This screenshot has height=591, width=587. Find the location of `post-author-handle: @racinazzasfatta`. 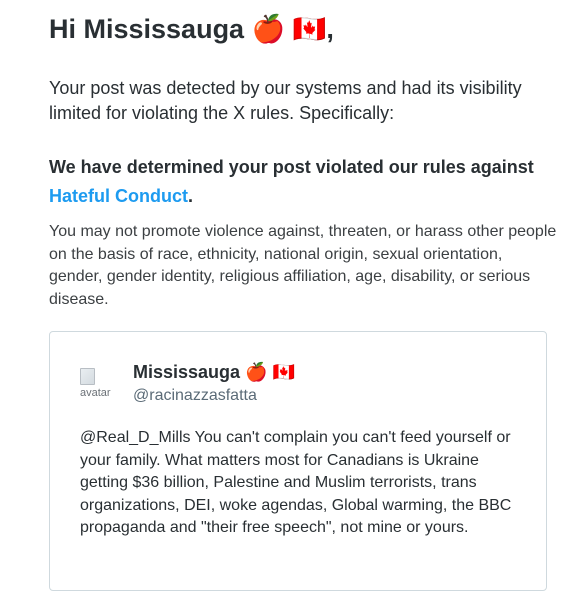

post-author-handle: @racinazzasfatta is located at coordinates (195, 396).